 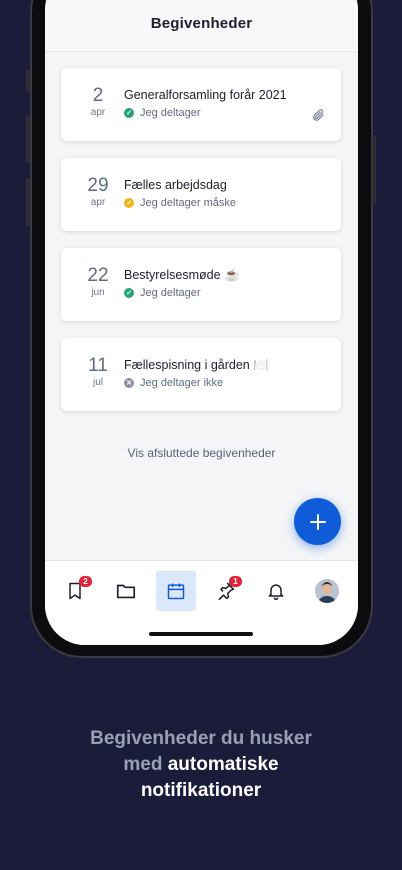 What do you see at coordinates (175, 185) in the screenshot?
I see `event-title: Fælles arbejdsdag` at bounding box center [175, 185].